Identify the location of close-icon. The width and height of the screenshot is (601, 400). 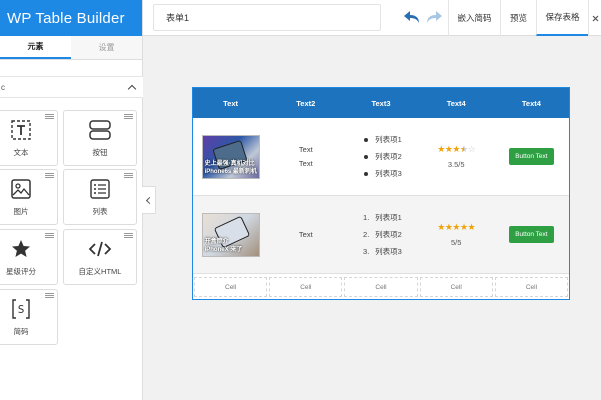
(595, 18).